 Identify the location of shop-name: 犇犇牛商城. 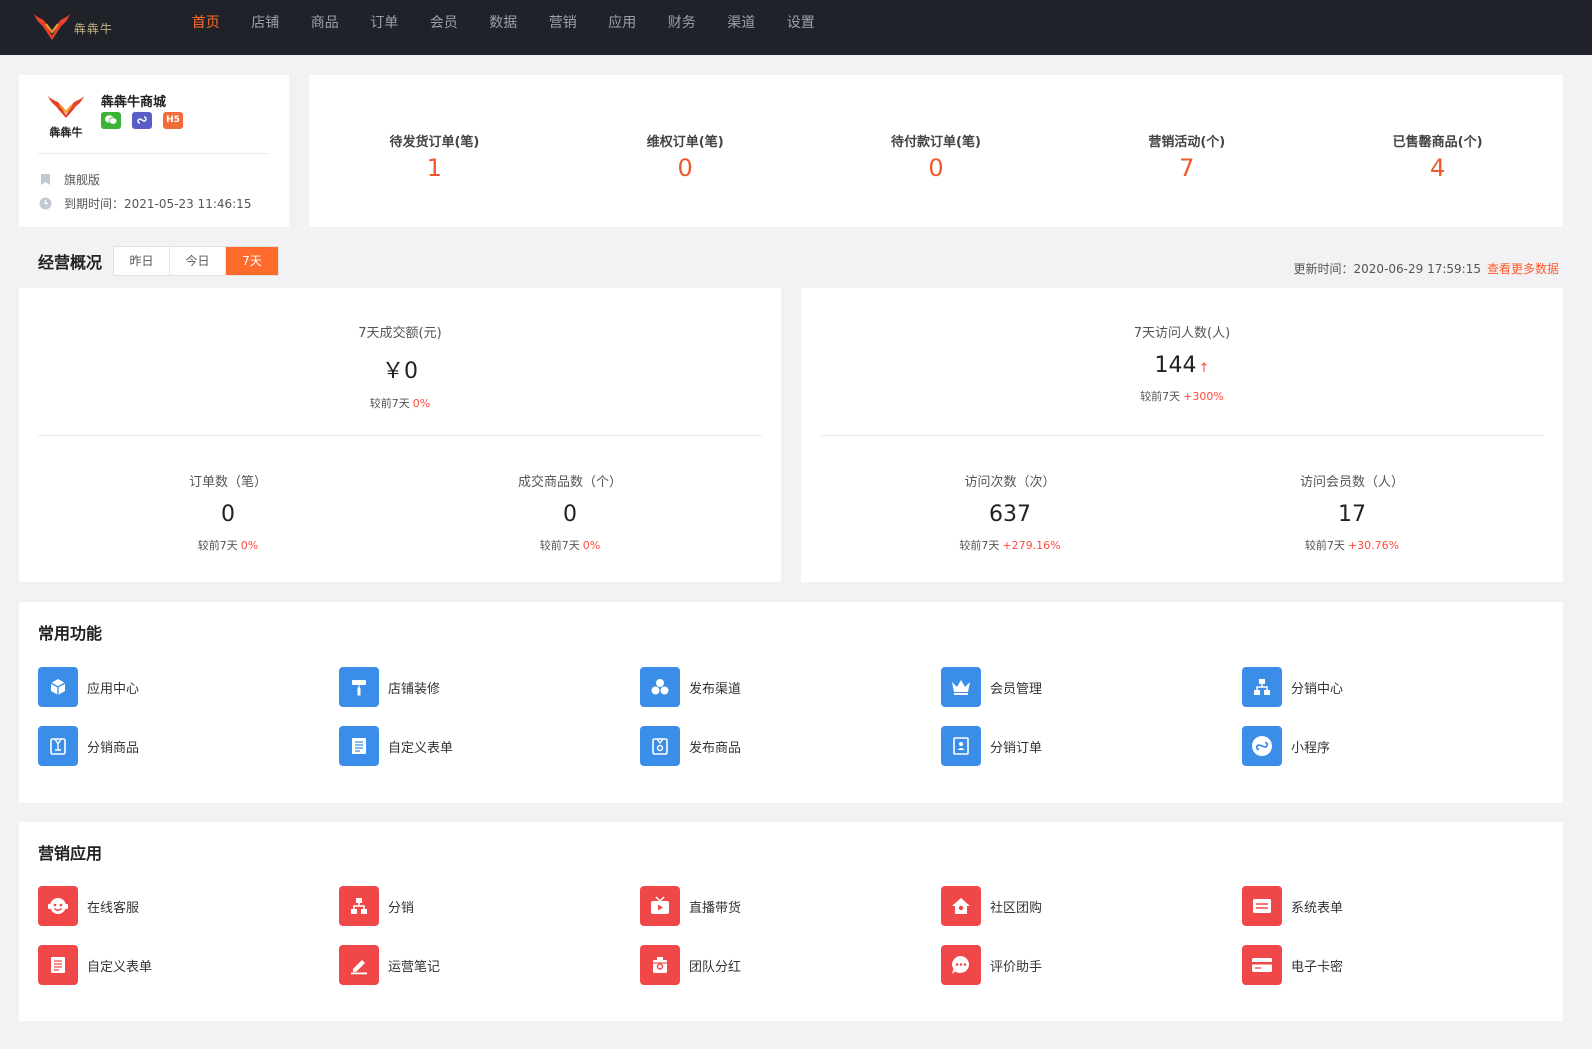
(134, 102).